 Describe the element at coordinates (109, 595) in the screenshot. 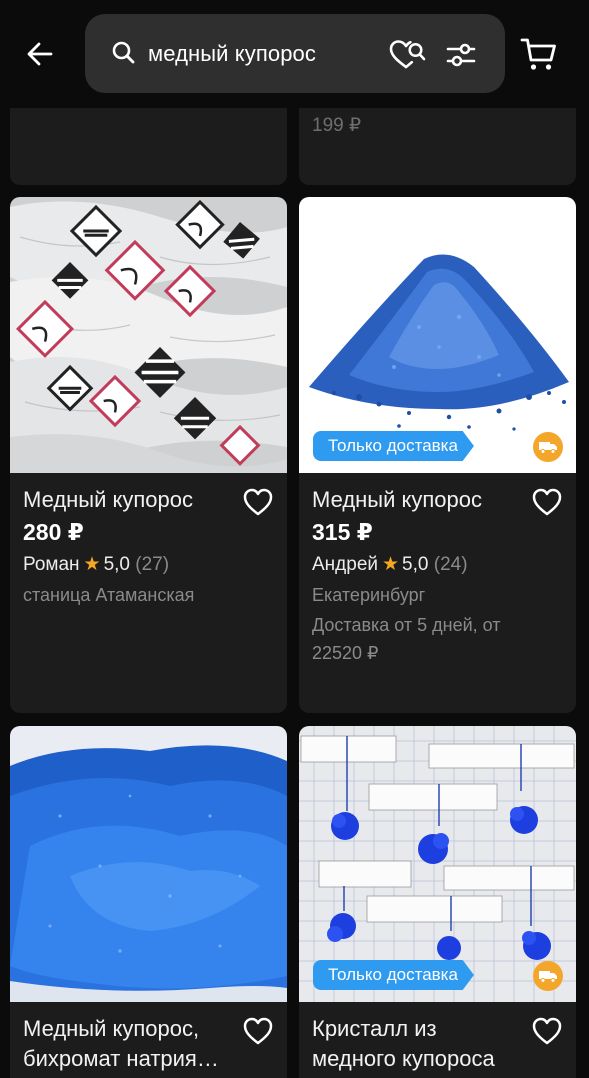

I see `product-location: станица Атаманская` at that location.